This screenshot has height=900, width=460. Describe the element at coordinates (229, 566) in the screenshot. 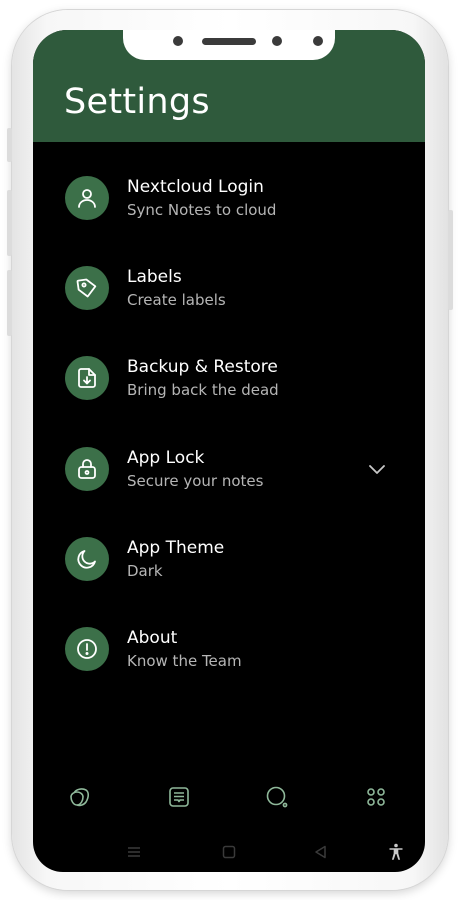

I see `setting-app-theme: App Theme Dark` at that location.